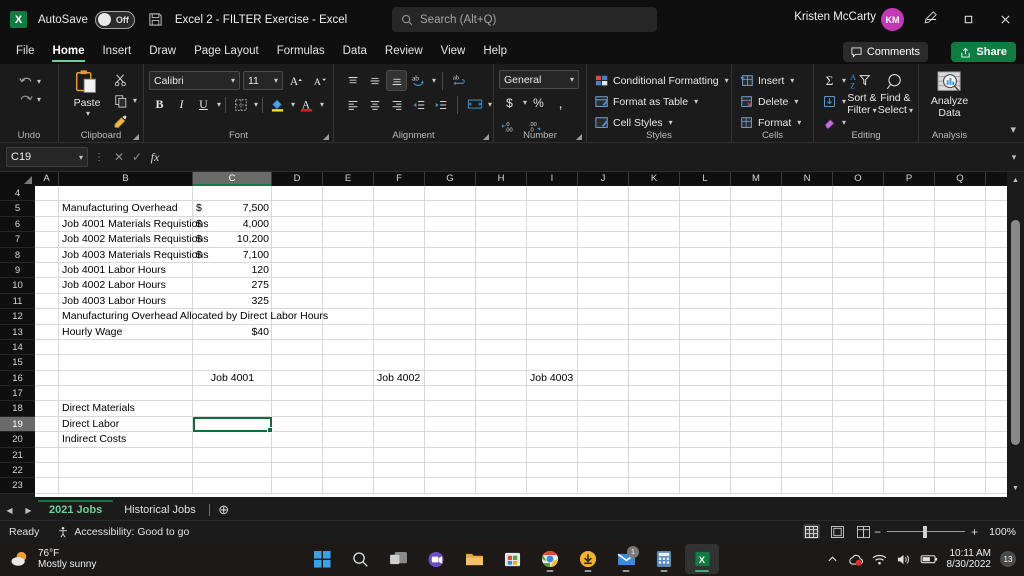 The height and width of the screenshot is (576, 1024). What do you see at coordinates (232, 363) in the screenshot?
I see `cell-C15` at bounding box center [232, 363].